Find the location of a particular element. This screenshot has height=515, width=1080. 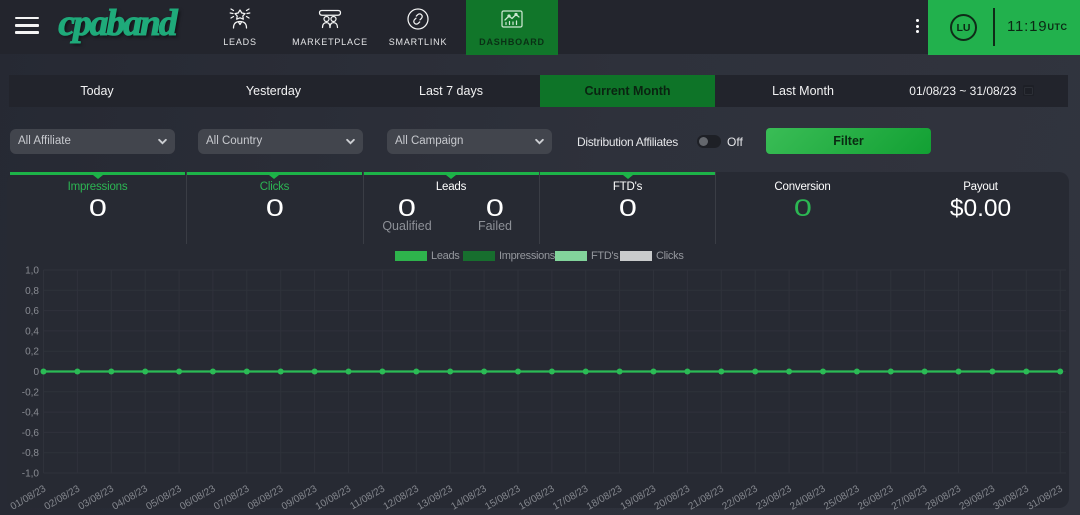

svg-text: 23/08/23 is located at coordinates (774, 497).